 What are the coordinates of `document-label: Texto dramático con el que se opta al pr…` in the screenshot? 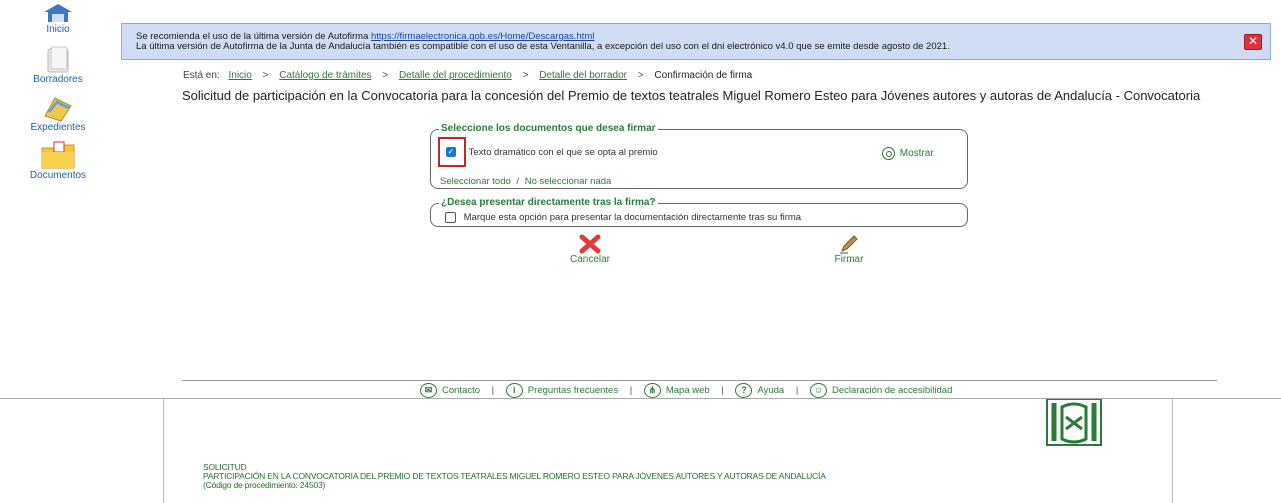 It's located at (563, 152).